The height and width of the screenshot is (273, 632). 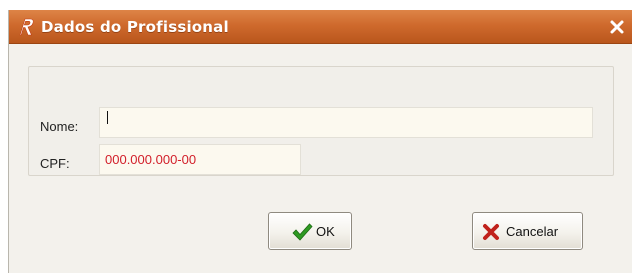 I want to click on app-logo-icon, so click(x=26, y=27).